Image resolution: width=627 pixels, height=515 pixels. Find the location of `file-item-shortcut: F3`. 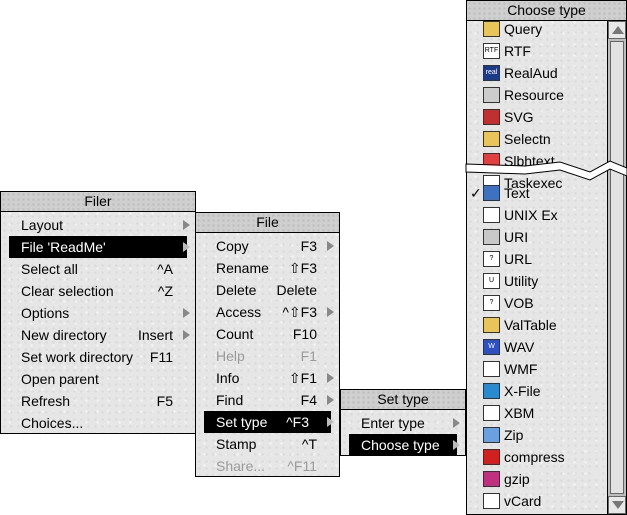

file-item-shortcut: F3 is located at coordinates (308, 246).